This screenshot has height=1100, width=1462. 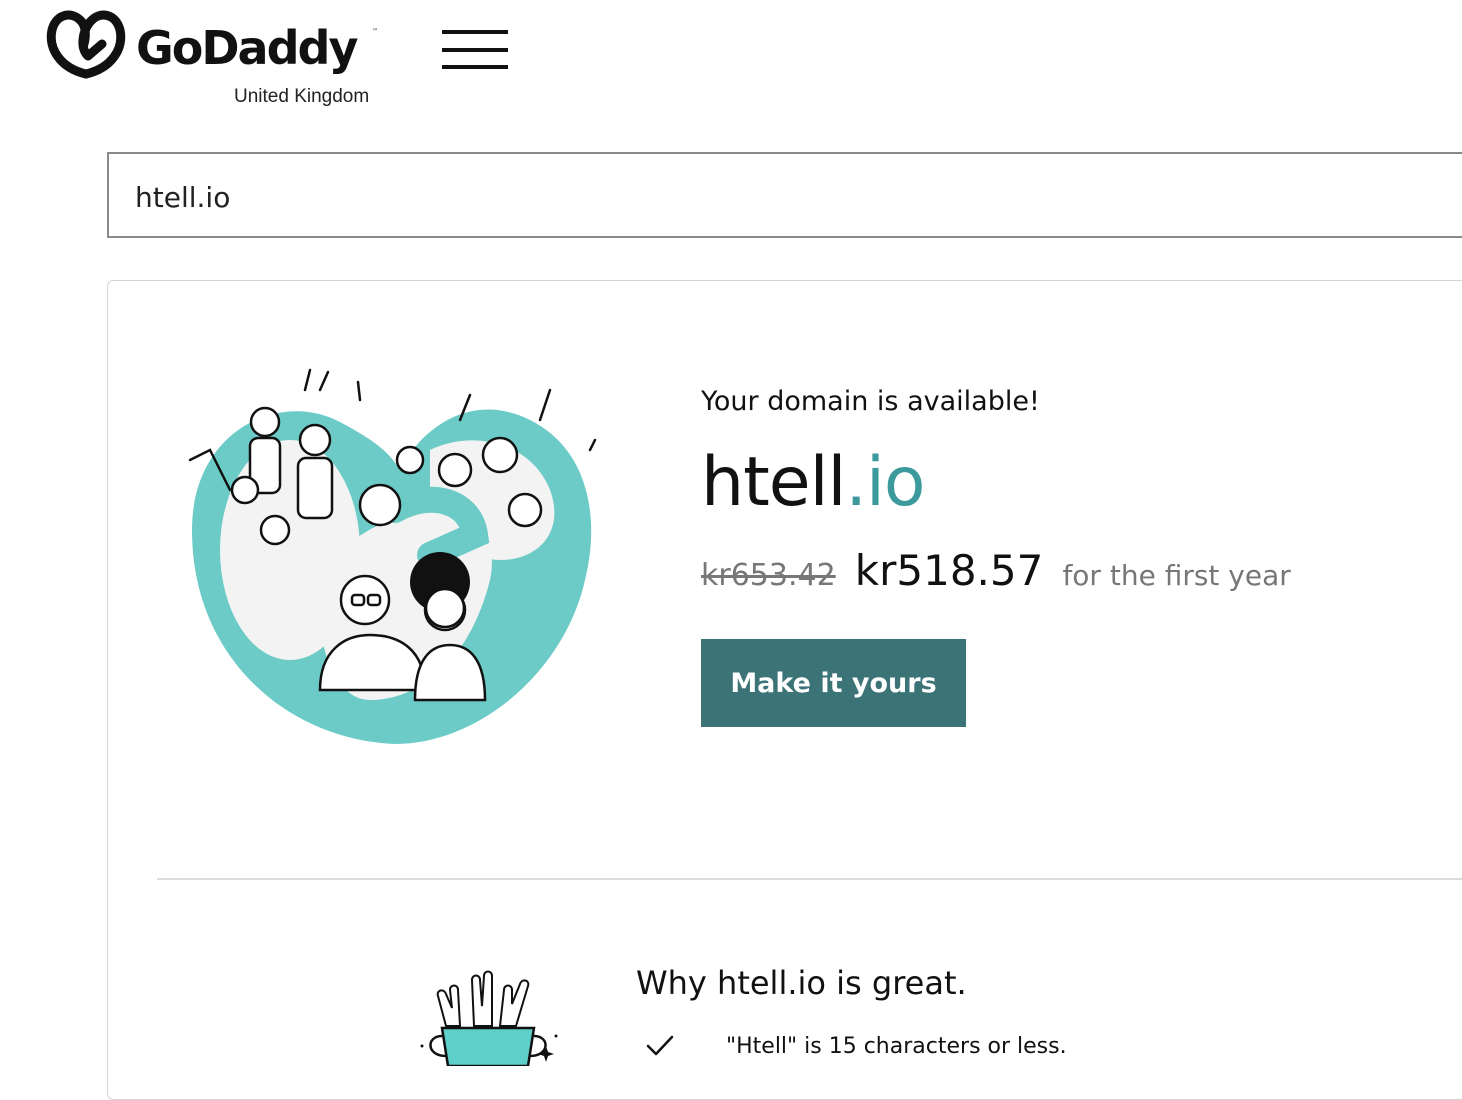 What do you see at coordinates (731, 65) in the screenshot?
I see `site-header: GoDaddy ™ United Kingdom` at bounding box center [731, 65].